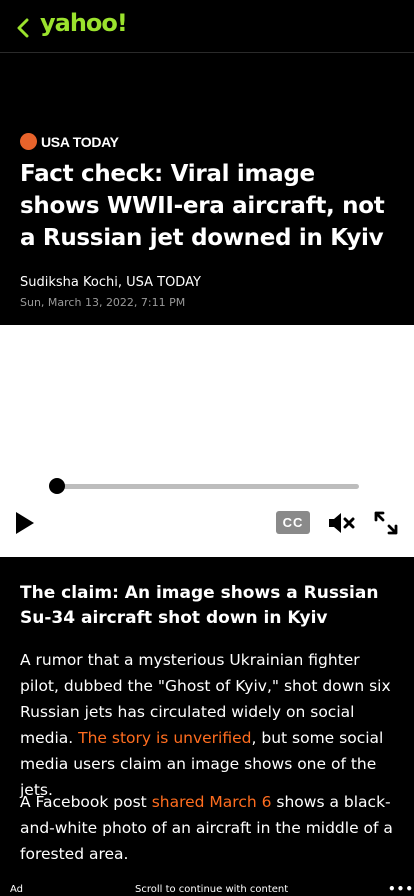 The width and height of the screenshot is (414, 896). Describe the element at coordinates (212, 802) in the screenshot. I see `shared-march-6-link: shared March 6` at that location.